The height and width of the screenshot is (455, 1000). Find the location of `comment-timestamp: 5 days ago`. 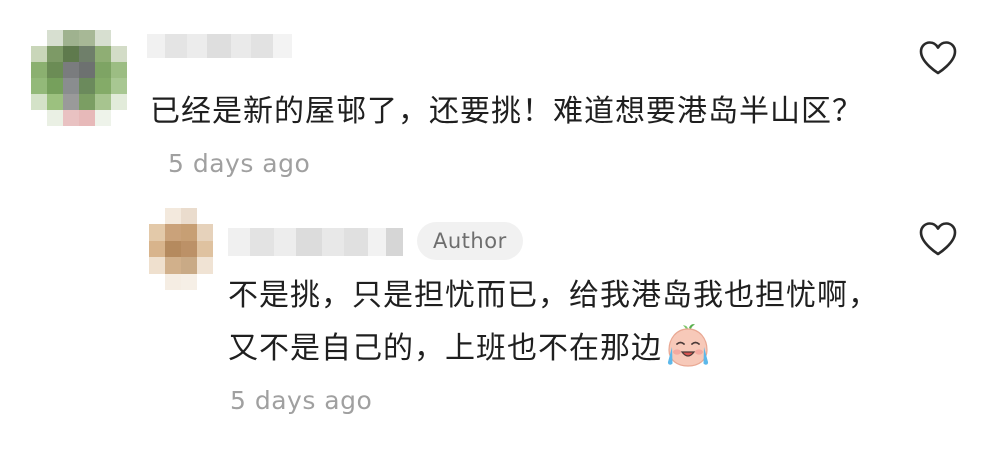

comment-timestamp: 5 days ago is located at coordinates (239, 163).